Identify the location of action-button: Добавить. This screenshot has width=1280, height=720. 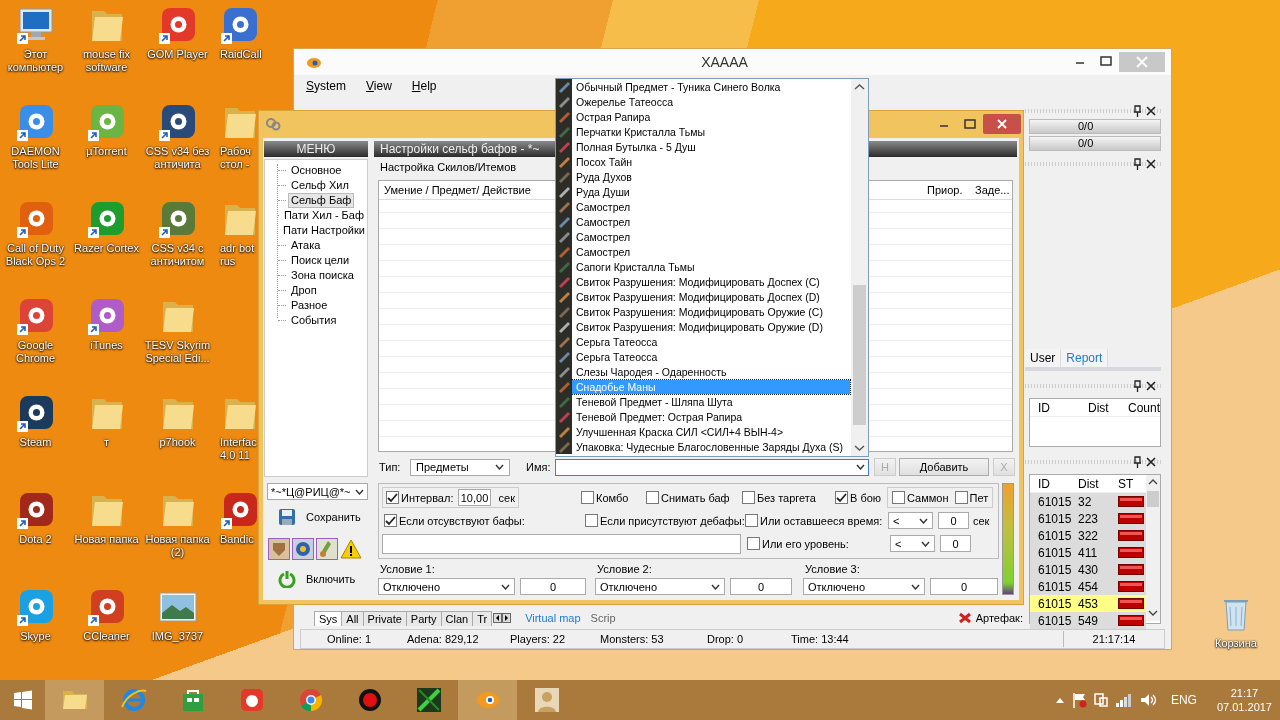
(944, 467).